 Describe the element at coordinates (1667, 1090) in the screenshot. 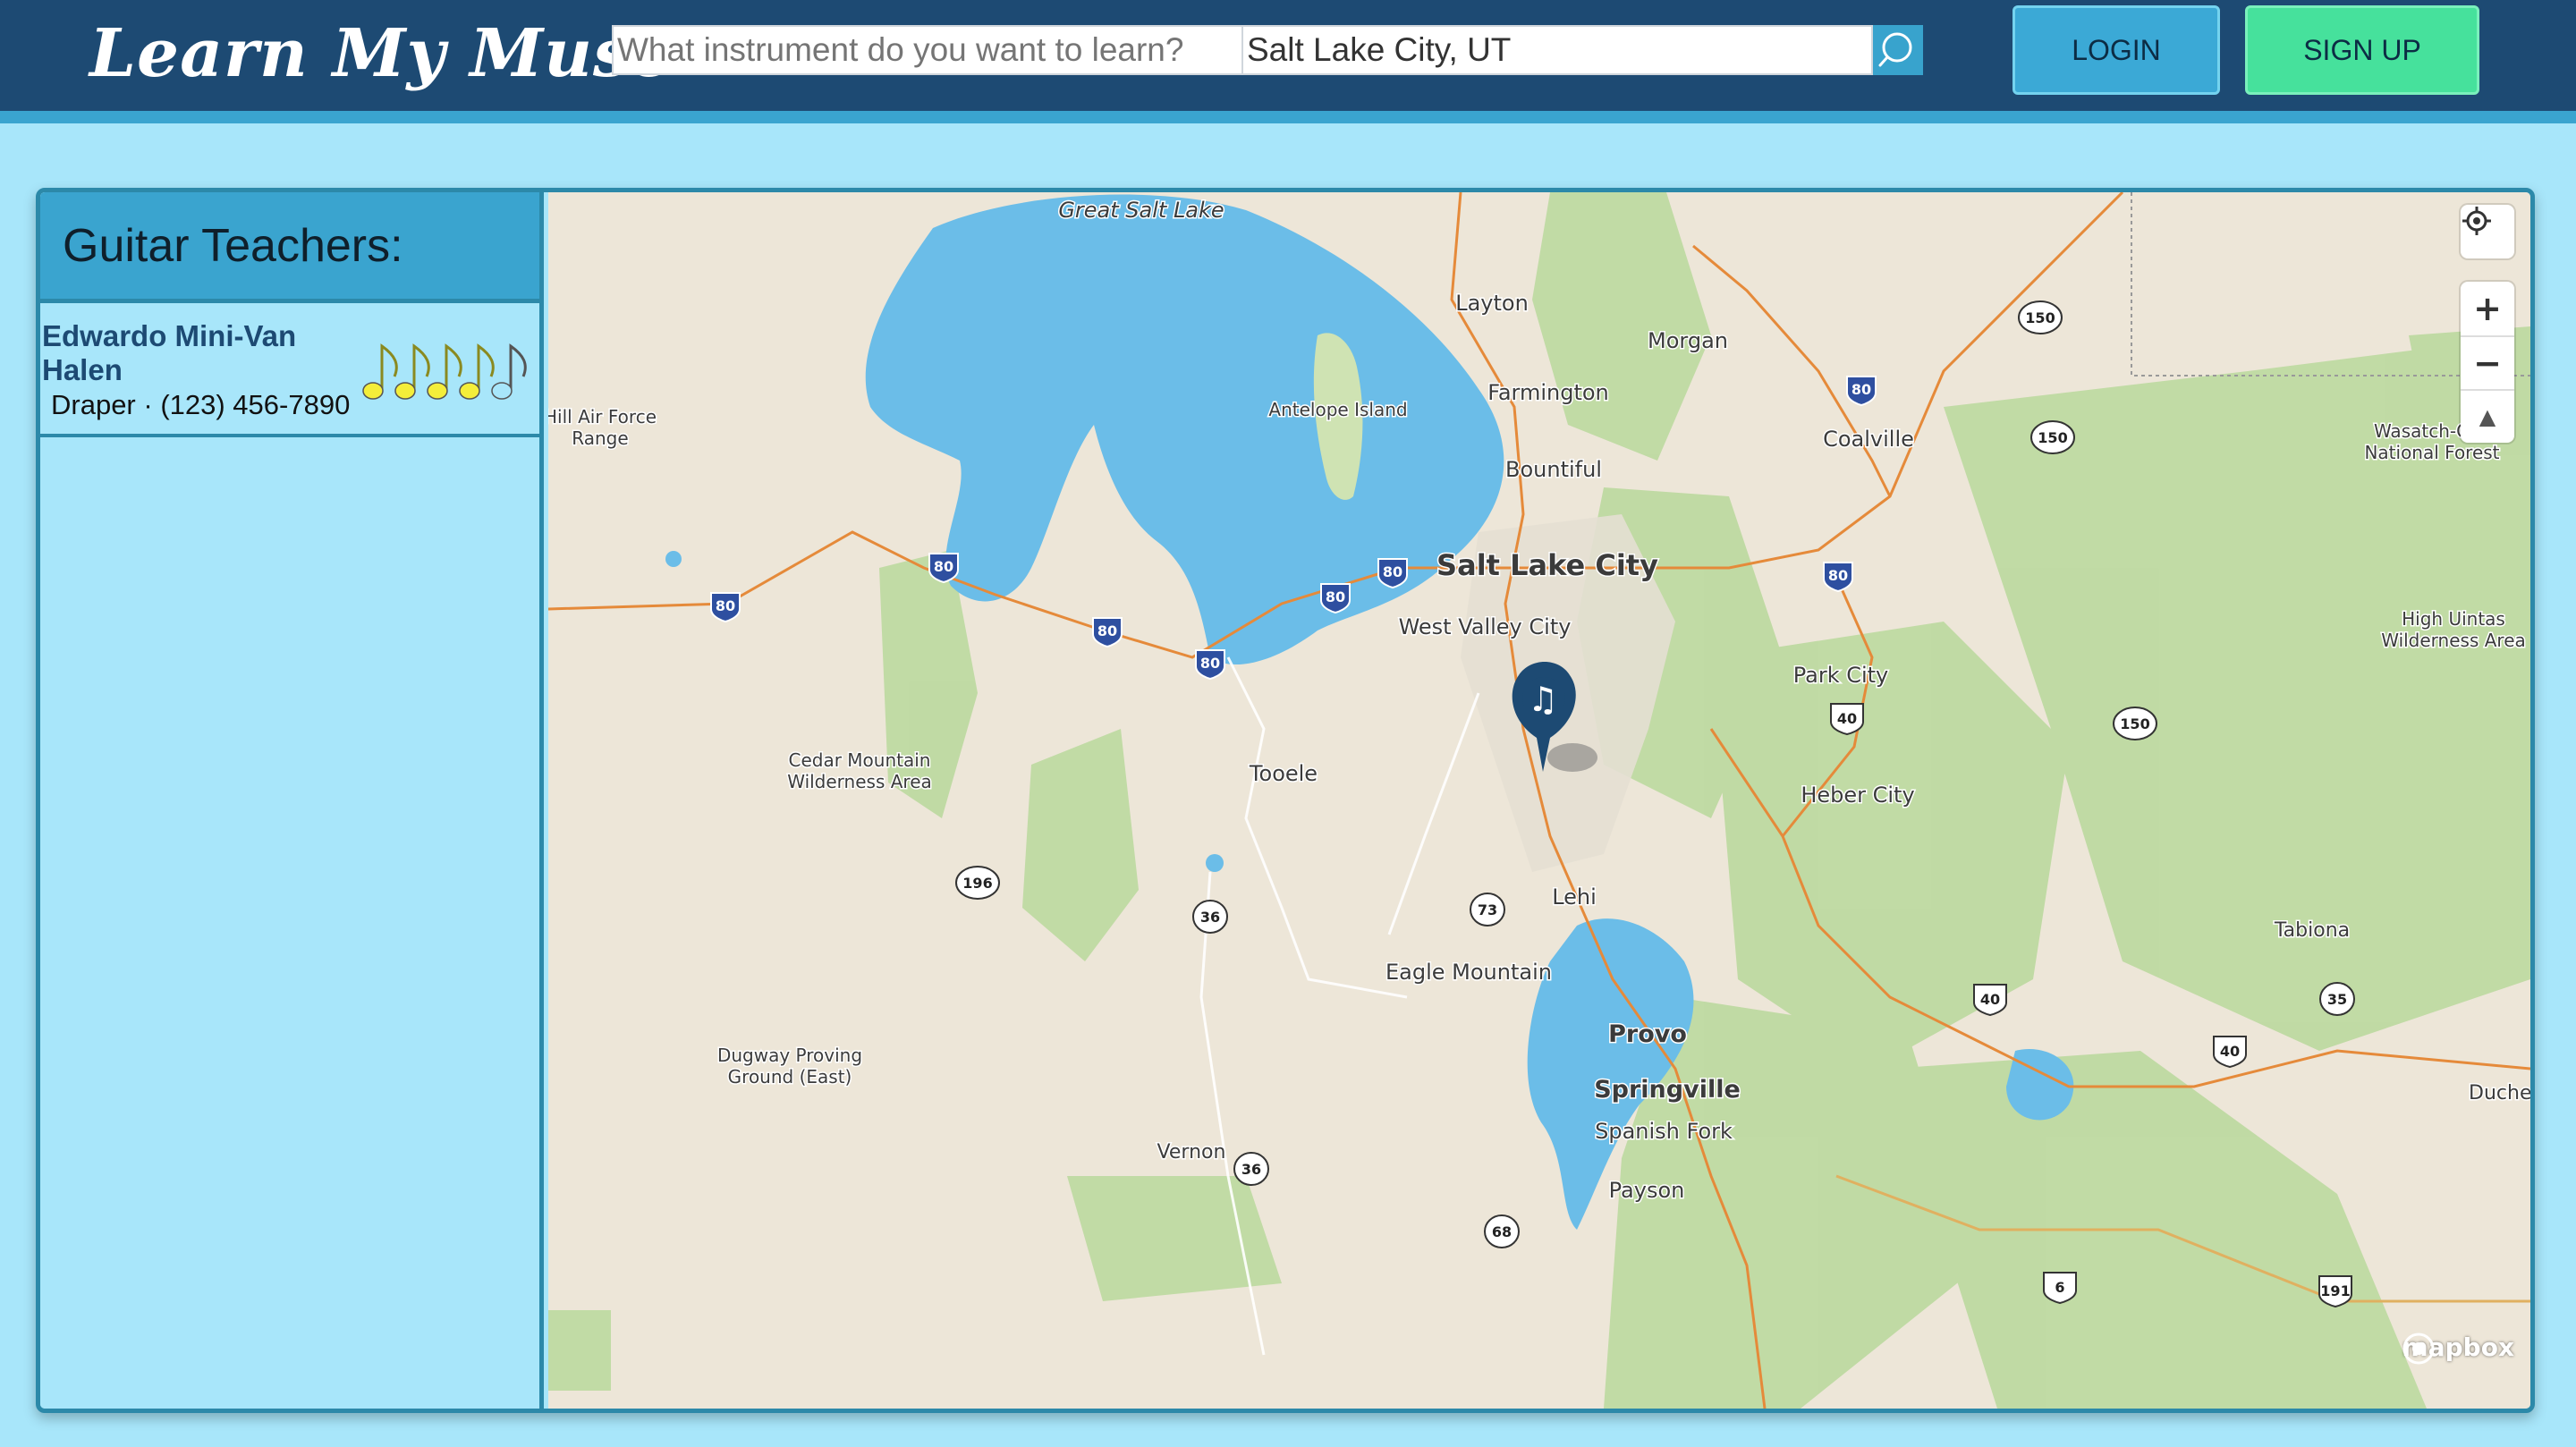

I see `map-label-springville: Springville` at that location.